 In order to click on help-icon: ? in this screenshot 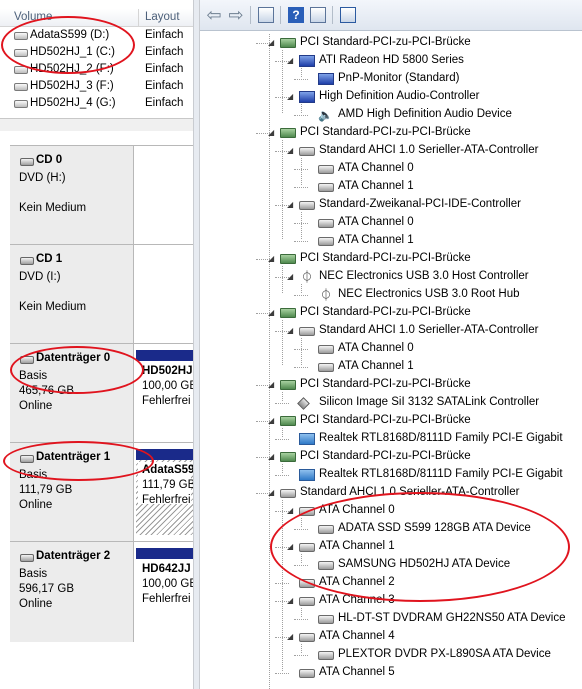, I will do `click(296, 15)`.